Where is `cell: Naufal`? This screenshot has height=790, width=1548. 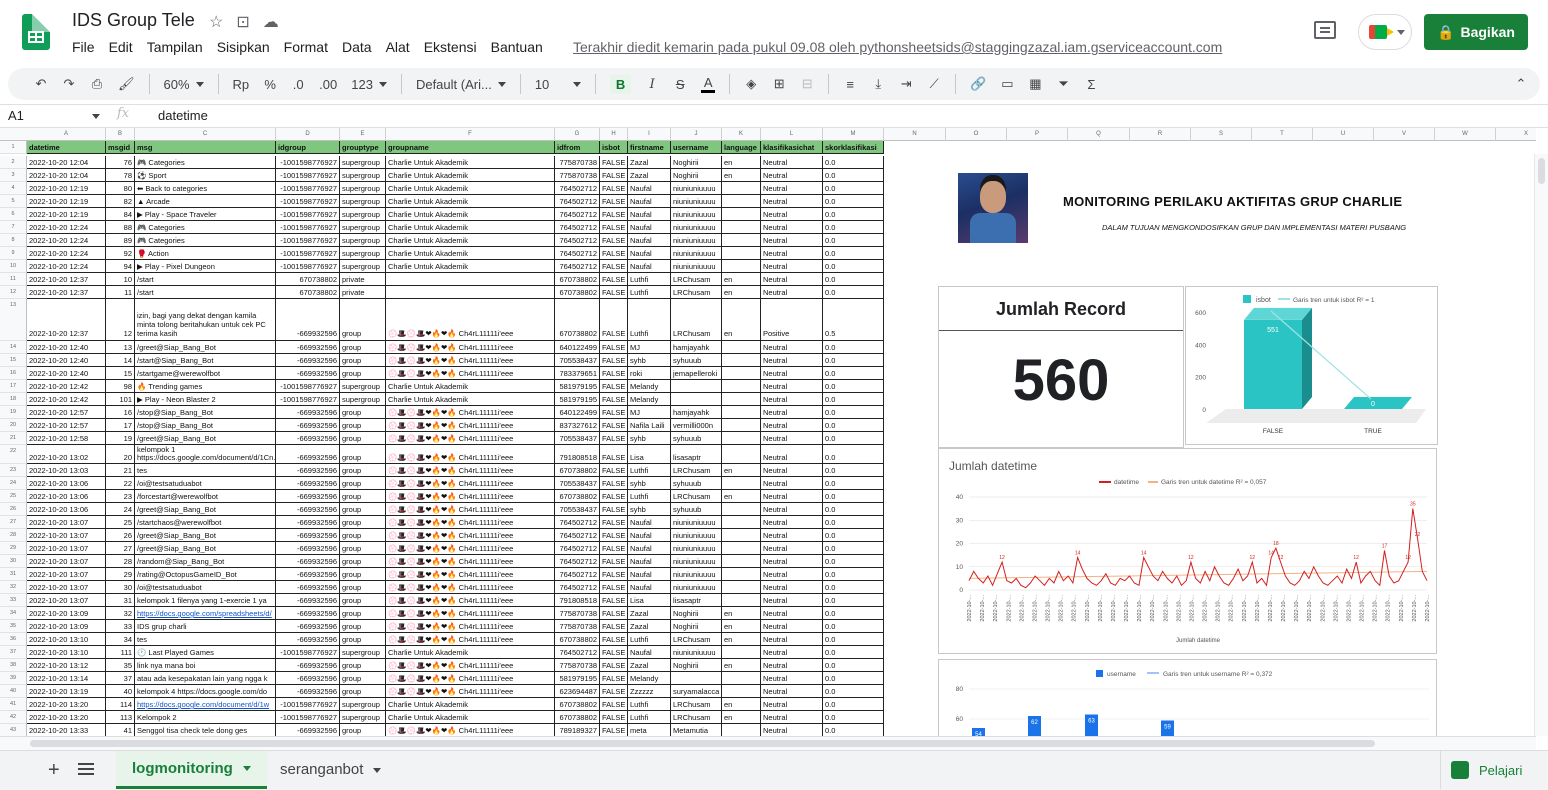 cell: Naufal is located at coordinates (649, 214).